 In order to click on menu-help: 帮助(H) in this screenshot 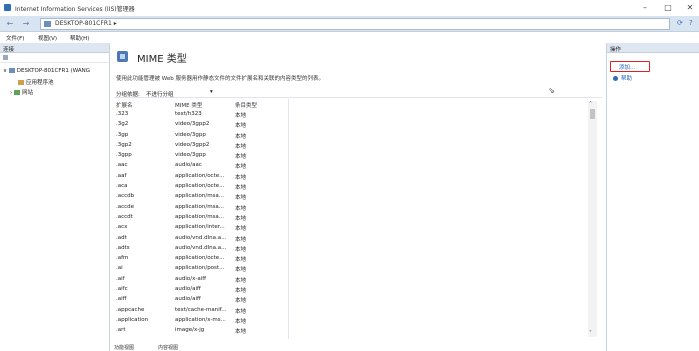, I will do `click(79, 38)`.